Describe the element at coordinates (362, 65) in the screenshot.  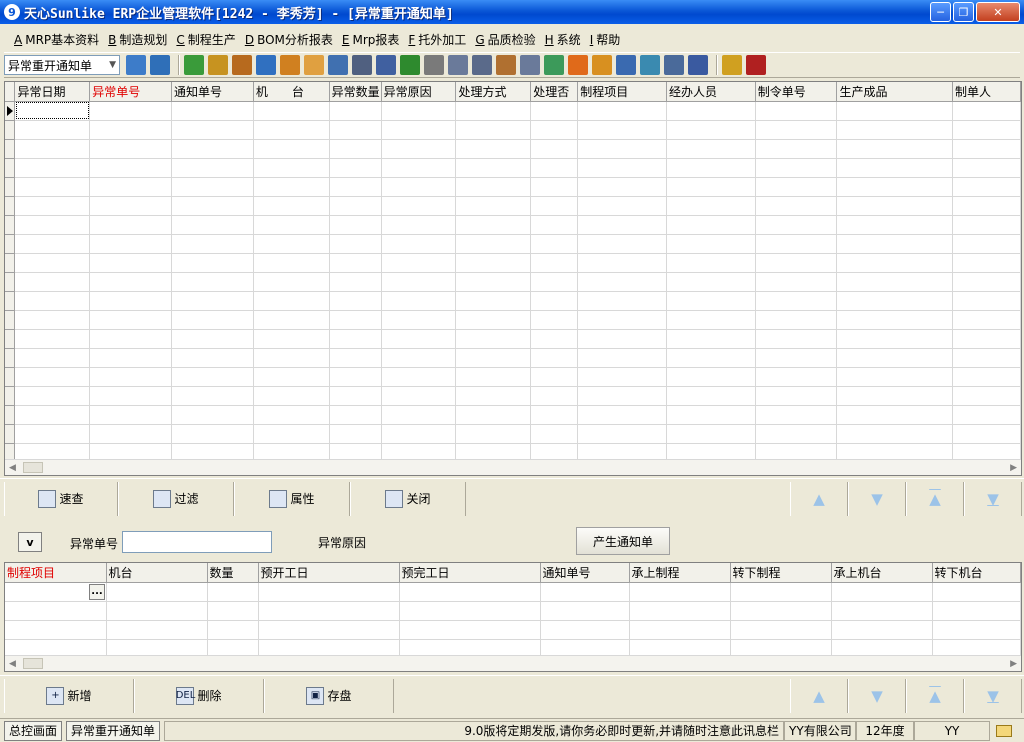
I see `pin-icon` at that location.